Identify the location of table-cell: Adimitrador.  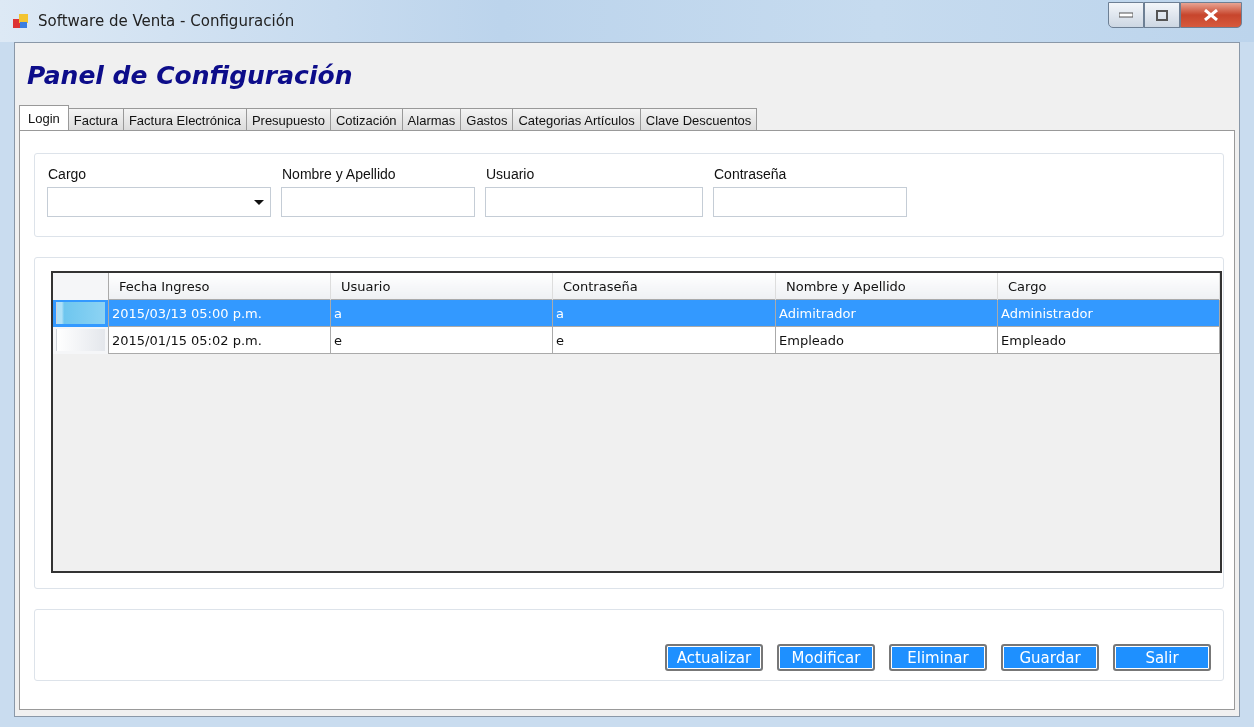
(886, 313).